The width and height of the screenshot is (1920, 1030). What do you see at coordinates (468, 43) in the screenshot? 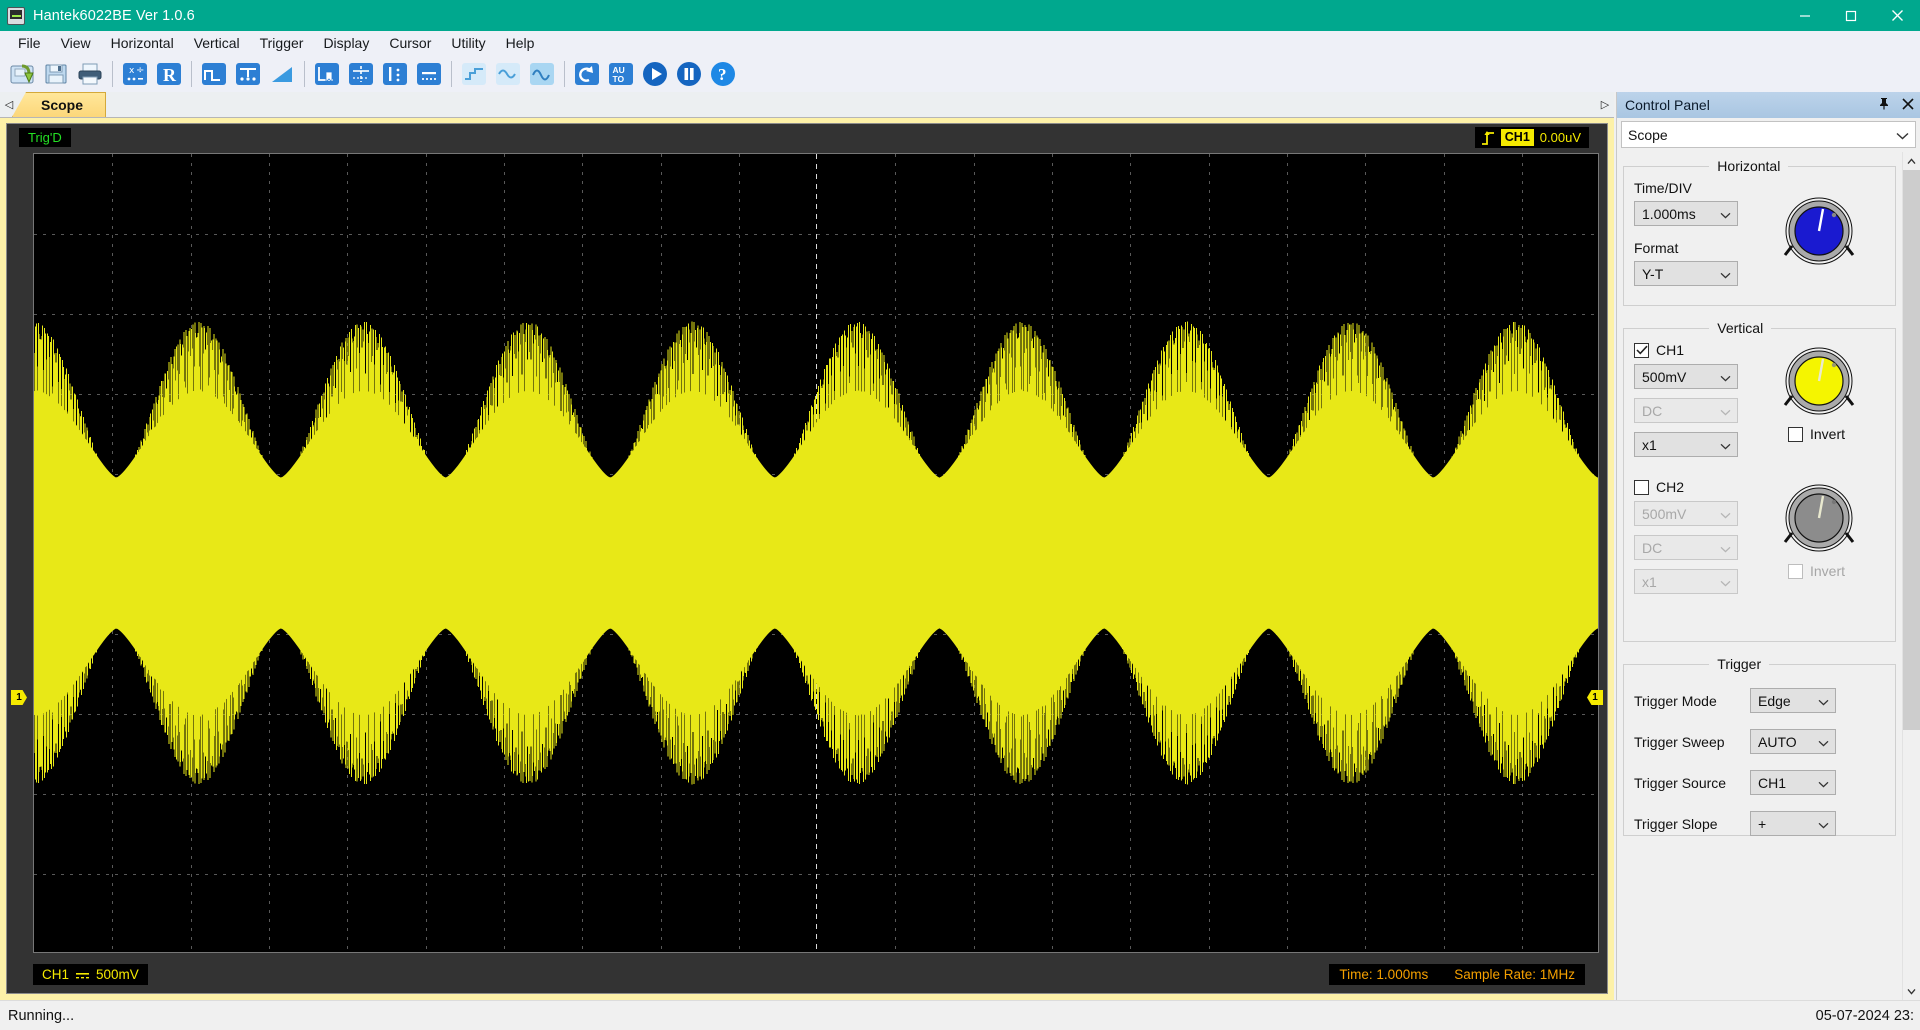
I see `menu-utility: Utility` at bounding box center [468, 43].